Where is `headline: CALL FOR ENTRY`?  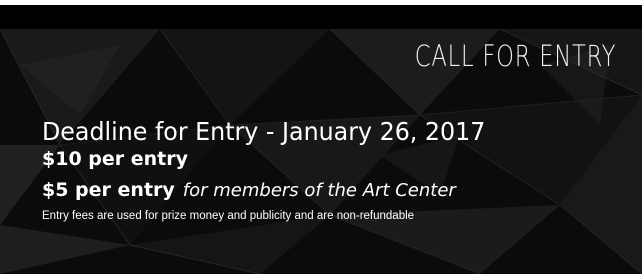
headline: CALL FOR ENTRY is located at coordinates (515, 56).